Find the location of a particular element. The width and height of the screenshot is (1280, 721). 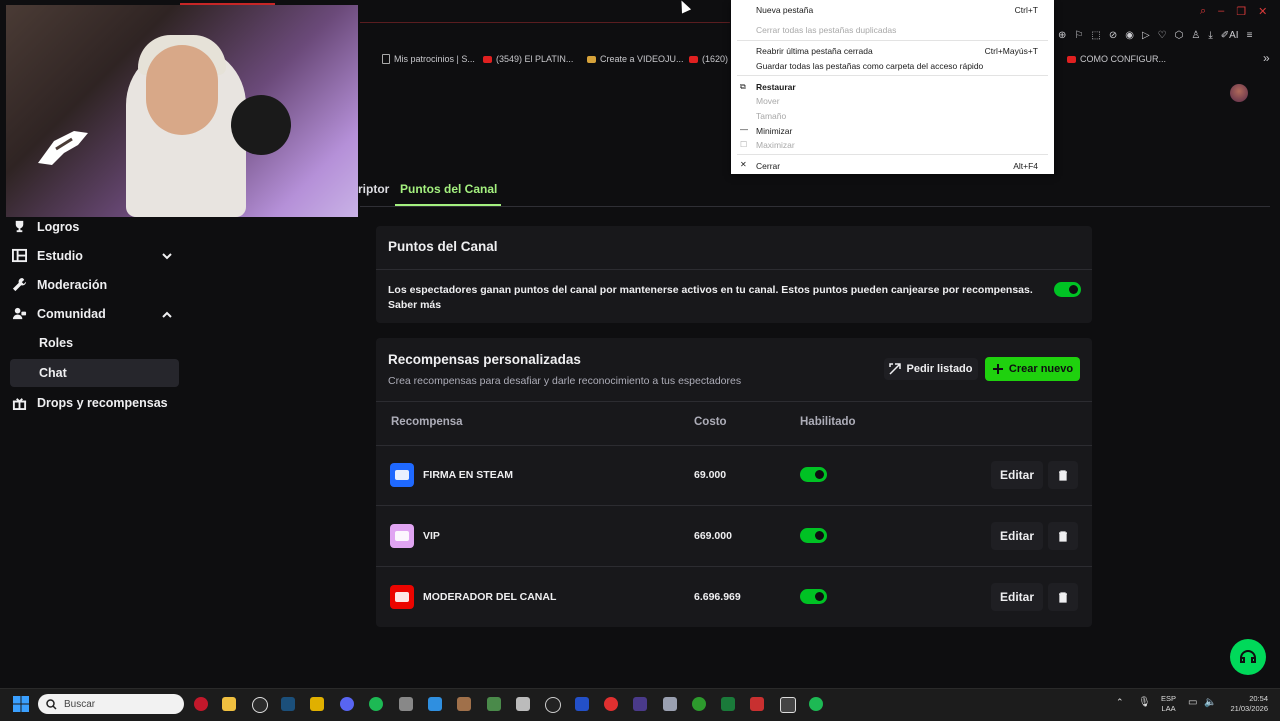

display-icon: ▭ is located at coordinates (1192, 702).